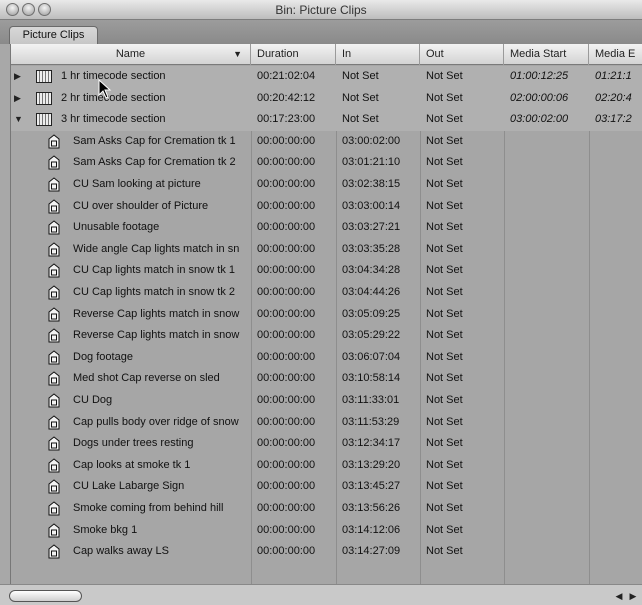 The image size is (642, 605). What do you see at coordinates (326, 531) in the screenshot?
I see `clip-row: Smoke bkg 1 00:00:00:00 03:14:12:06 Not Set` at bounding box center [326, 531].